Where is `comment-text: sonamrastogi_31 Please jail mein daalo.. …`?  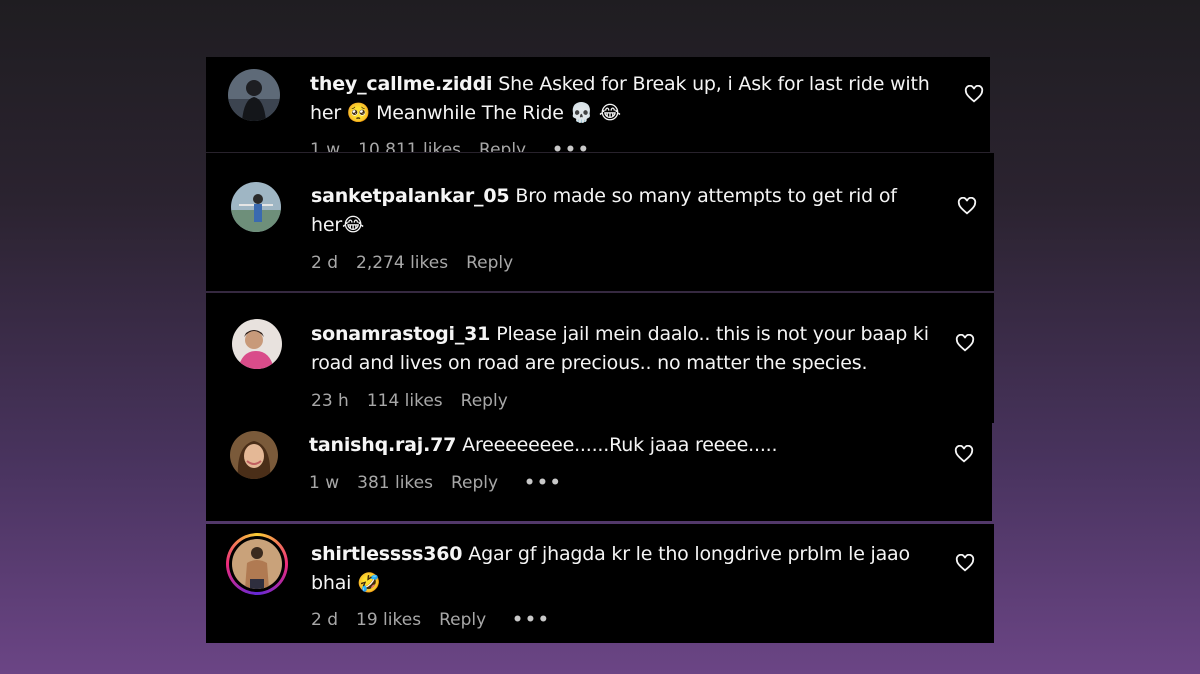 comment-text: sonamrastogi_31 Please jail mein daalo.. … is located at coordinates (621, 349).